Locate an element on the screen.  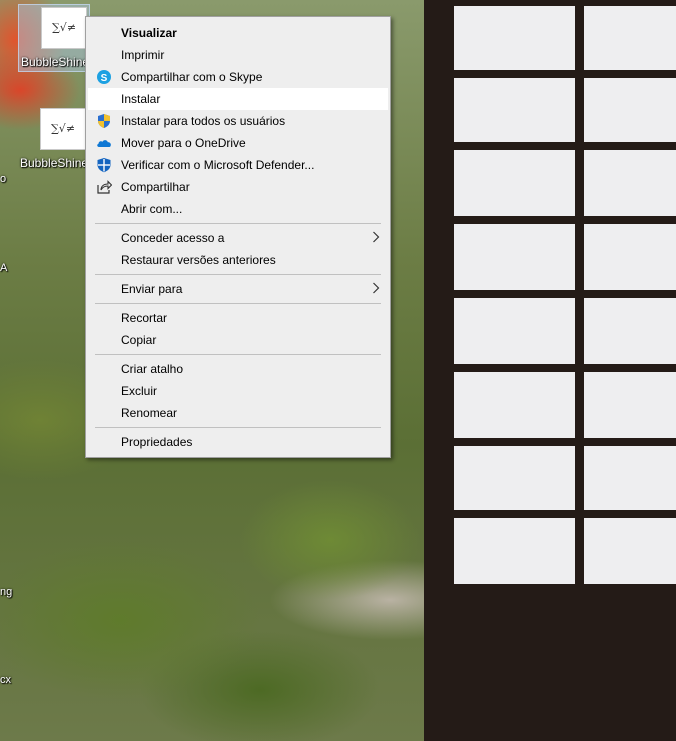
menu-item-label: Visualizar is located at coordinates (149, 33).